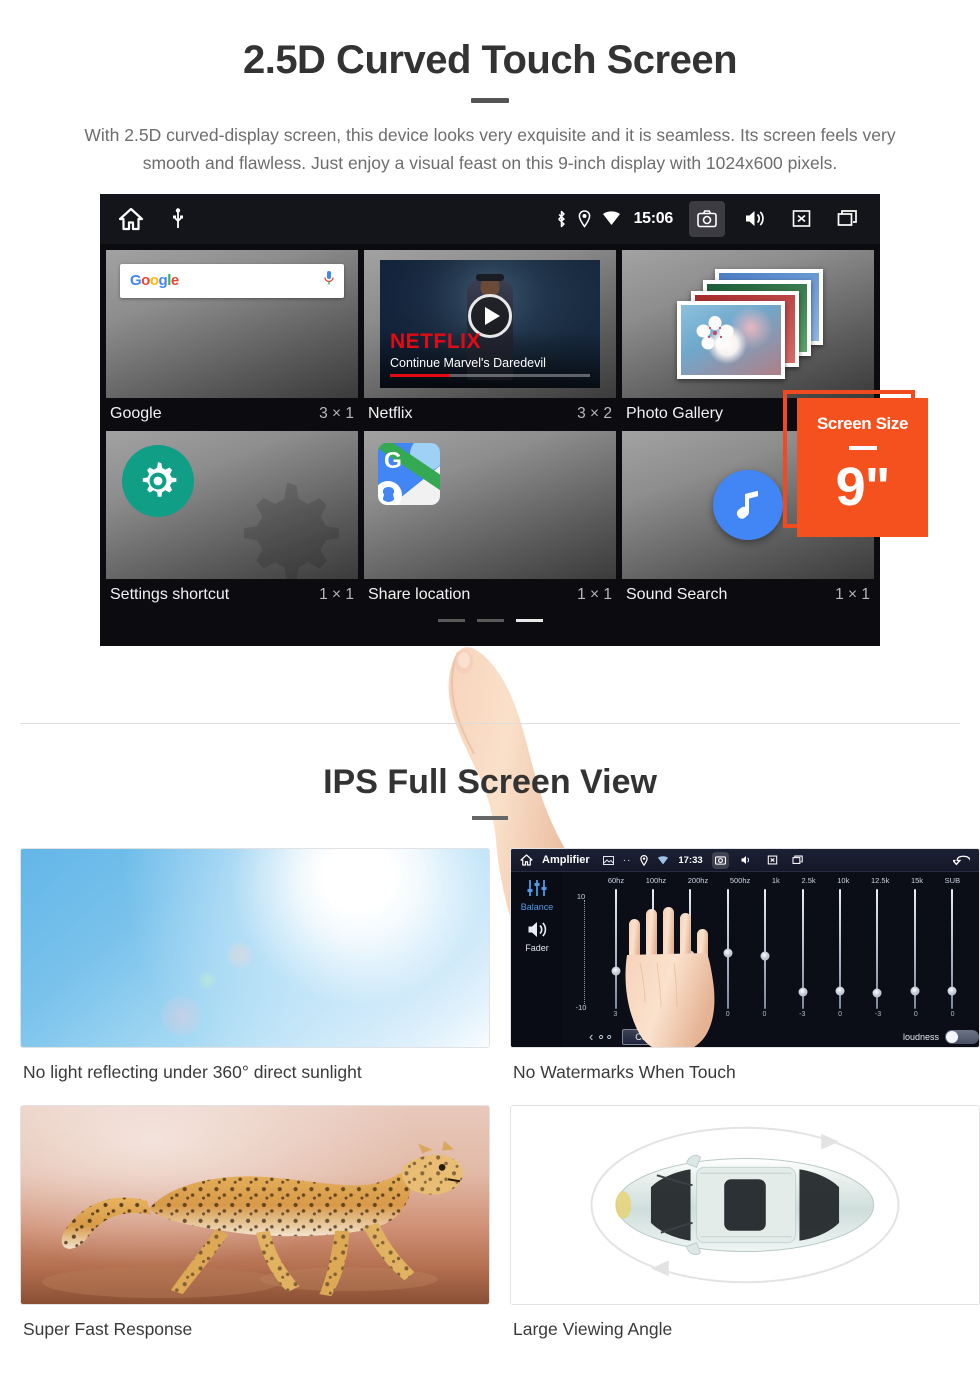 This screenshot has height=1394, width=980. I want to click on gear-watermark-icon, so click(291, 530).